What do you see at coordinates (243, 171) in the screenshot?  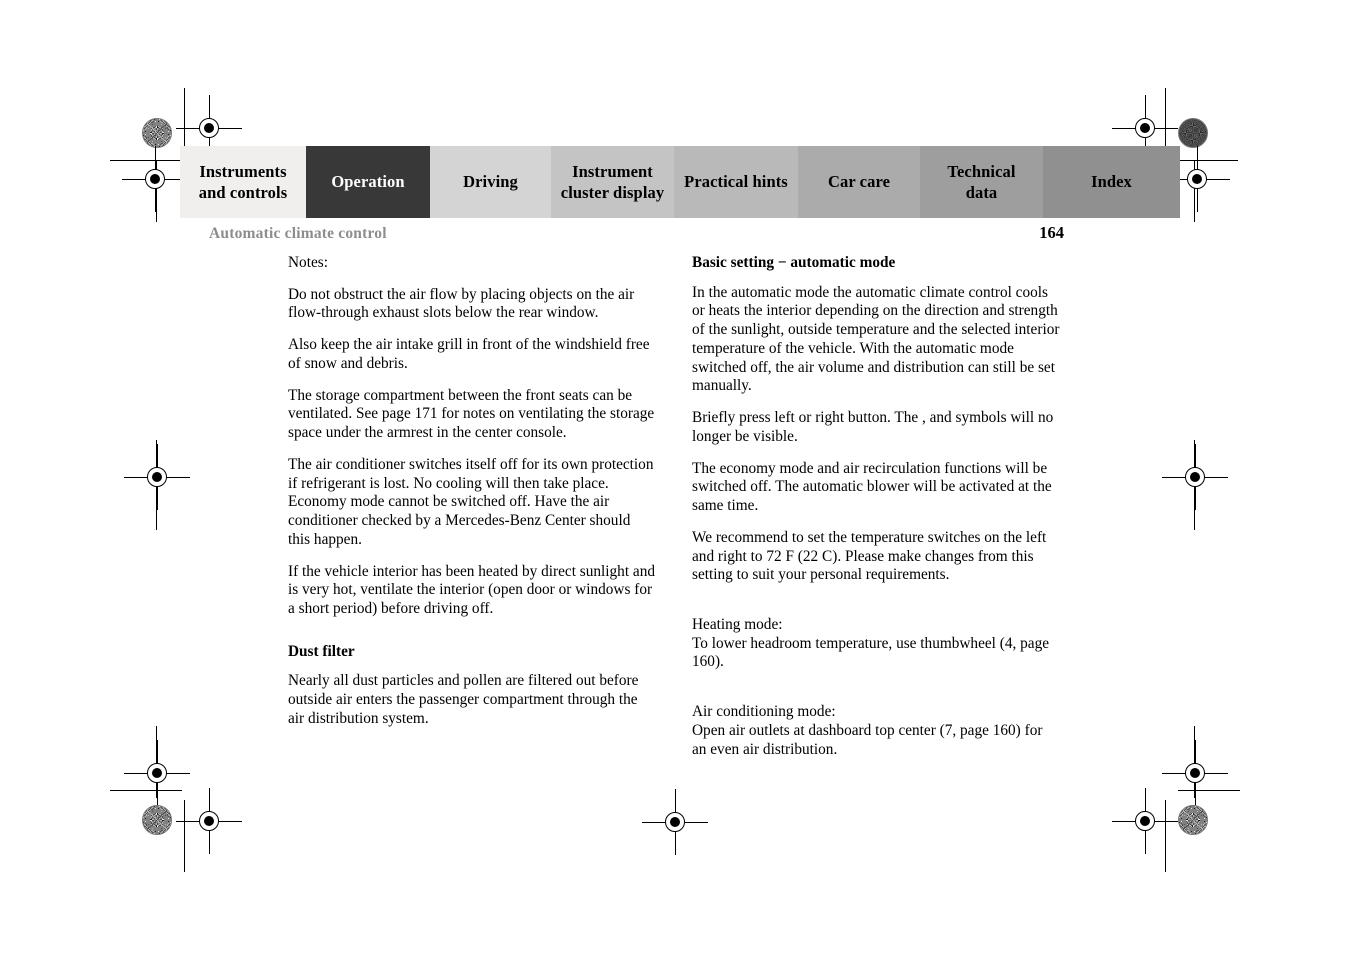 I see `tab-label-line1: Instruments` at bounding box center [243, 171].